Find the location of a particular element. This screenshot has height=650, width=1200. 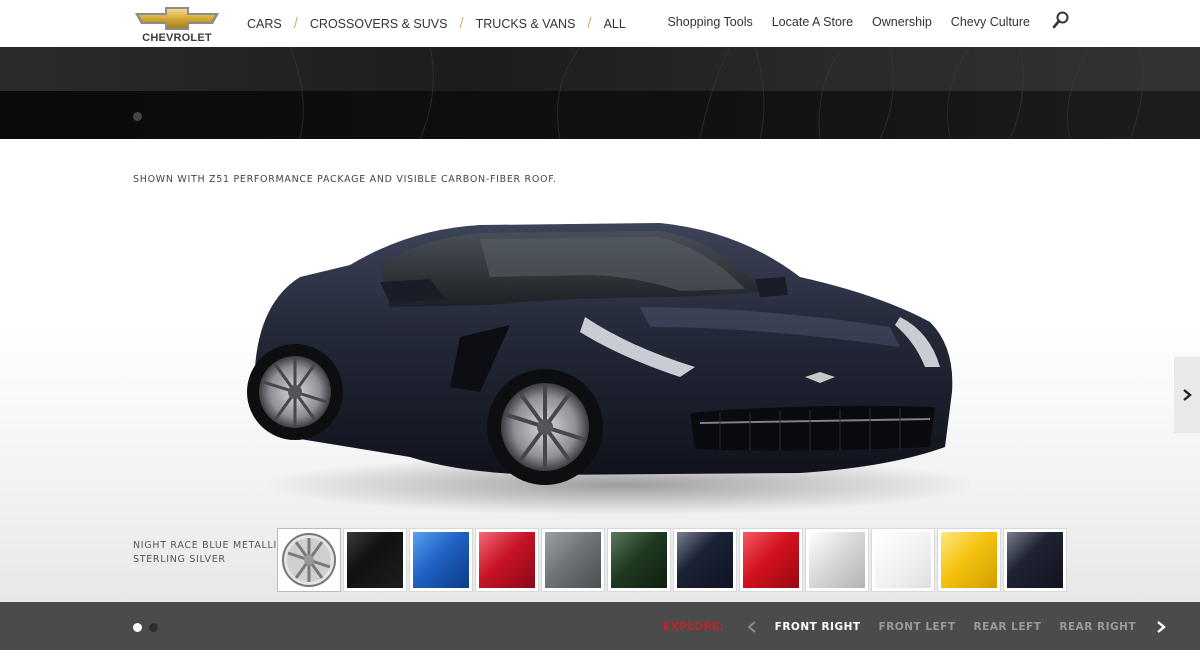

view-front-left: FRONT LEFT is located at coordinates (917, 627).